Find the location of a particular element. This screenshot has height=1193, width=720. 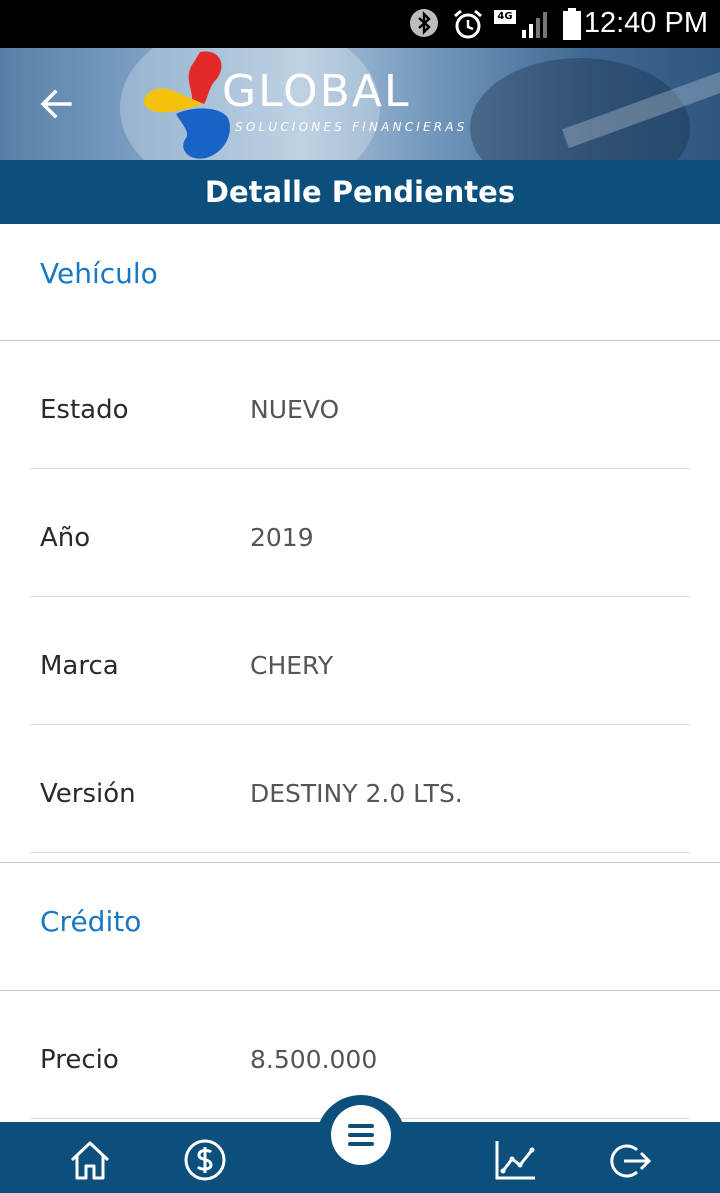

row-label: Precio is located at coordinates (79, 1060).